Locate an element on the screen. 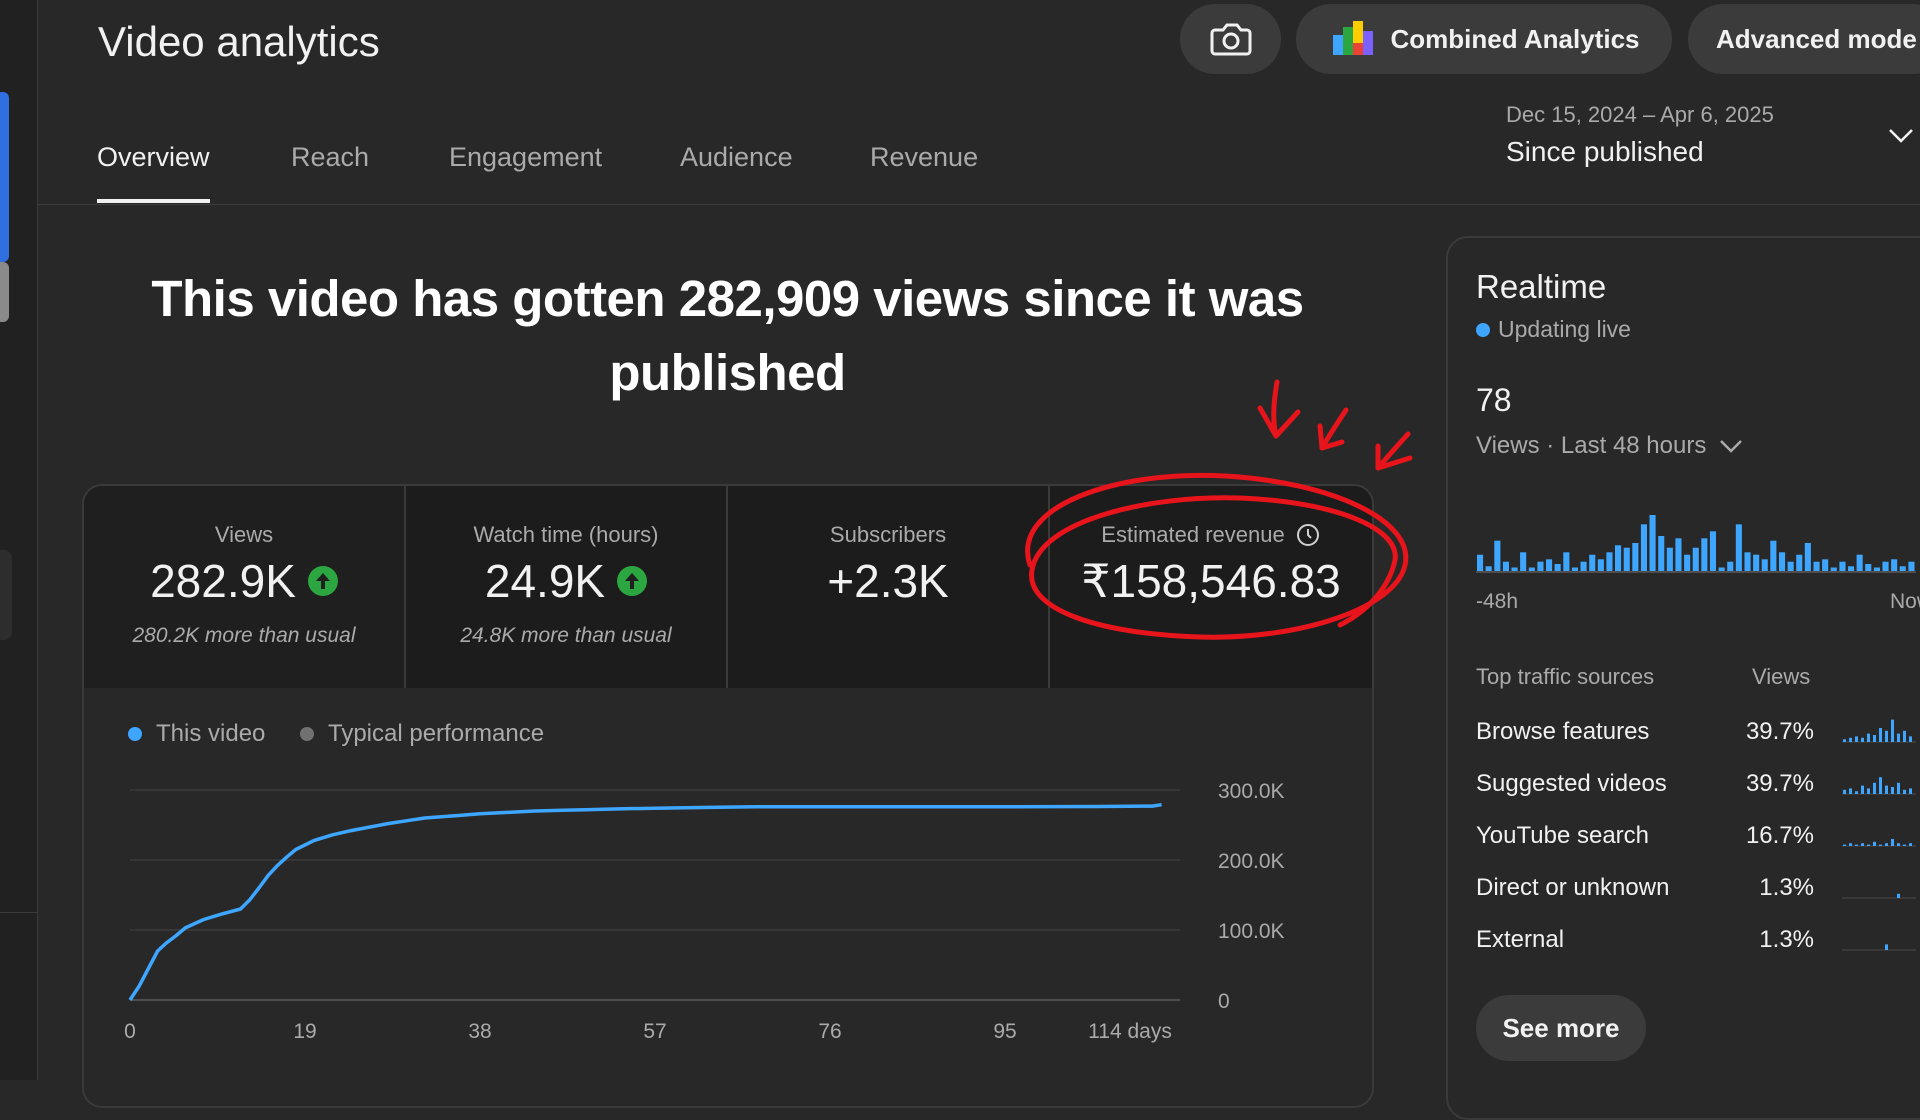 The height and width of the screenshot is (1120, 1920). advanced-mode-label: Advanced mode is located at coordinates (1816, 38).